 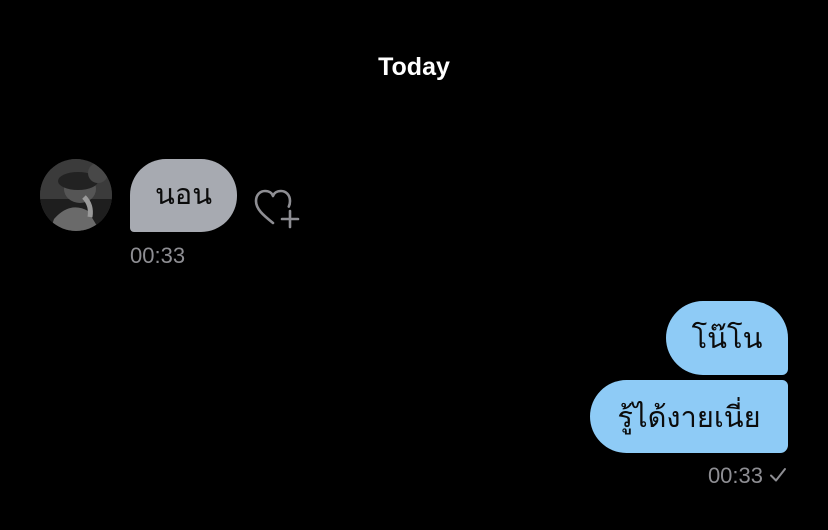 I want to click on message-bubble-sent: รู้ได้งายเนี่ย, so click(x=689, y=416).